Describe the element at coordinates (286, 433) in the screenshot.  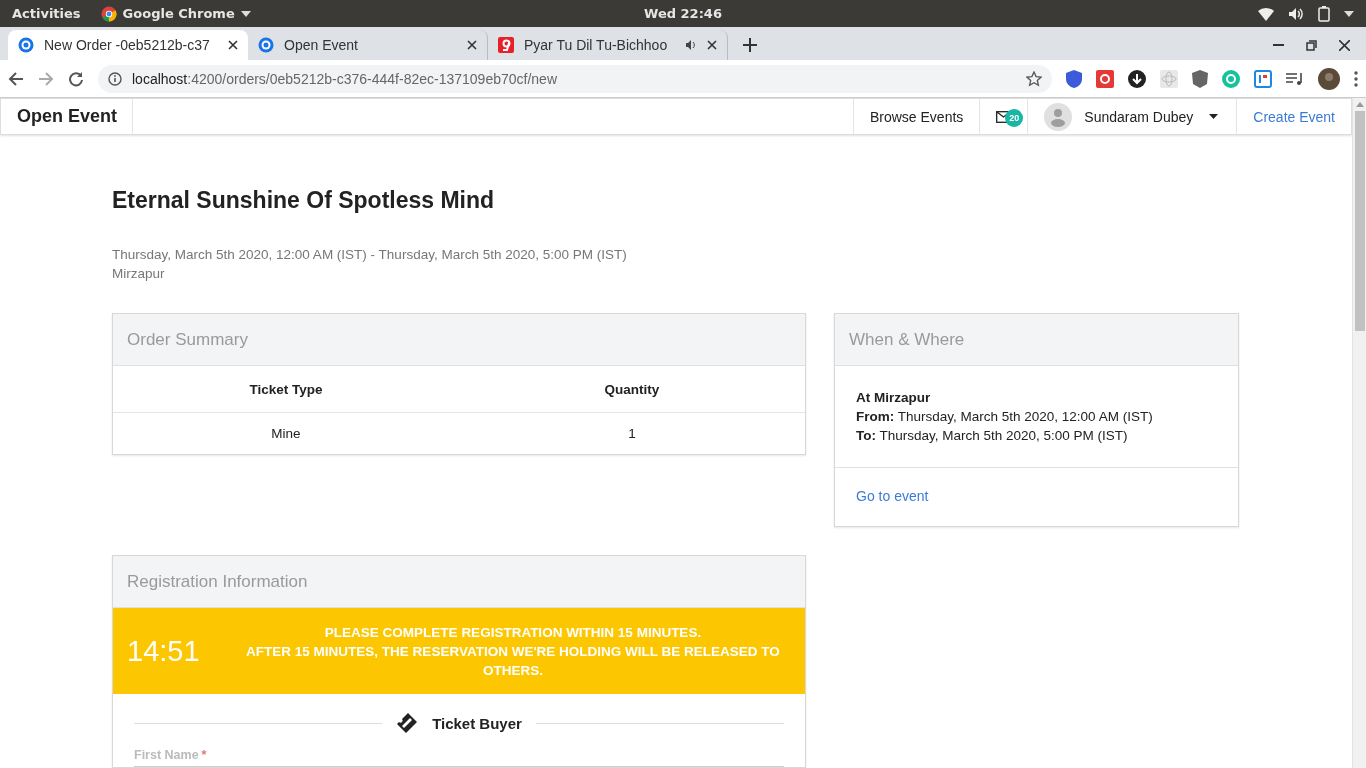
I see `table-cell-text: Mine` at that location.